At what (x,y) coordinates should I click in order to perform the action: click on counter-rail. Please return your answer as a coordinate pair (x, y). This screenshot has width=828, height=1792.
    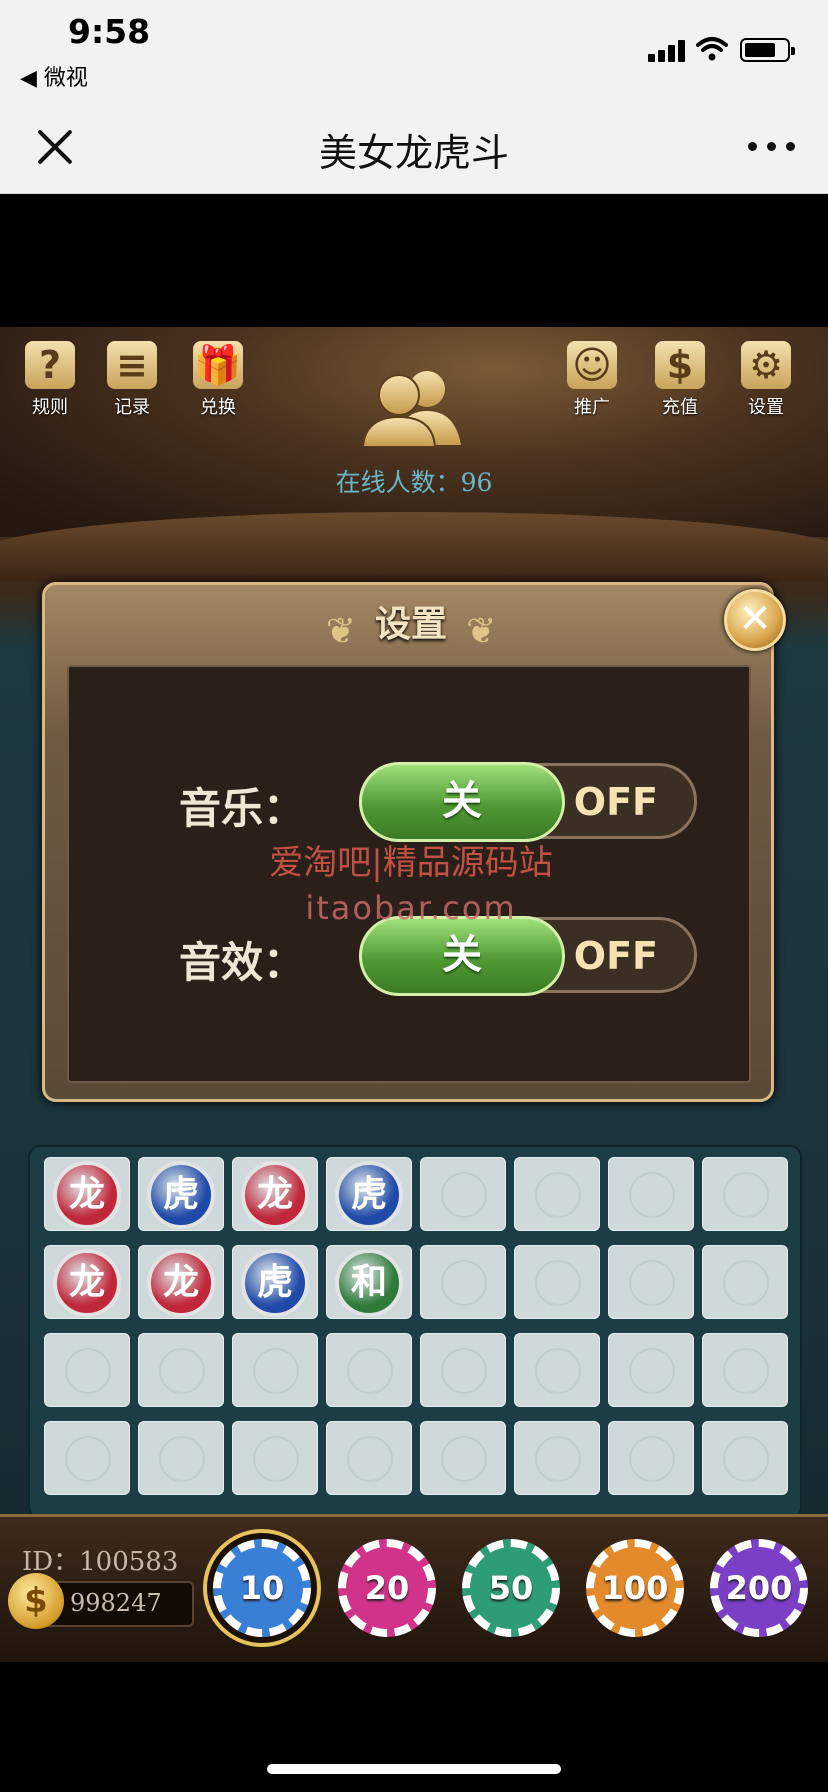
    Looking at the image, I should click on (414, 547).